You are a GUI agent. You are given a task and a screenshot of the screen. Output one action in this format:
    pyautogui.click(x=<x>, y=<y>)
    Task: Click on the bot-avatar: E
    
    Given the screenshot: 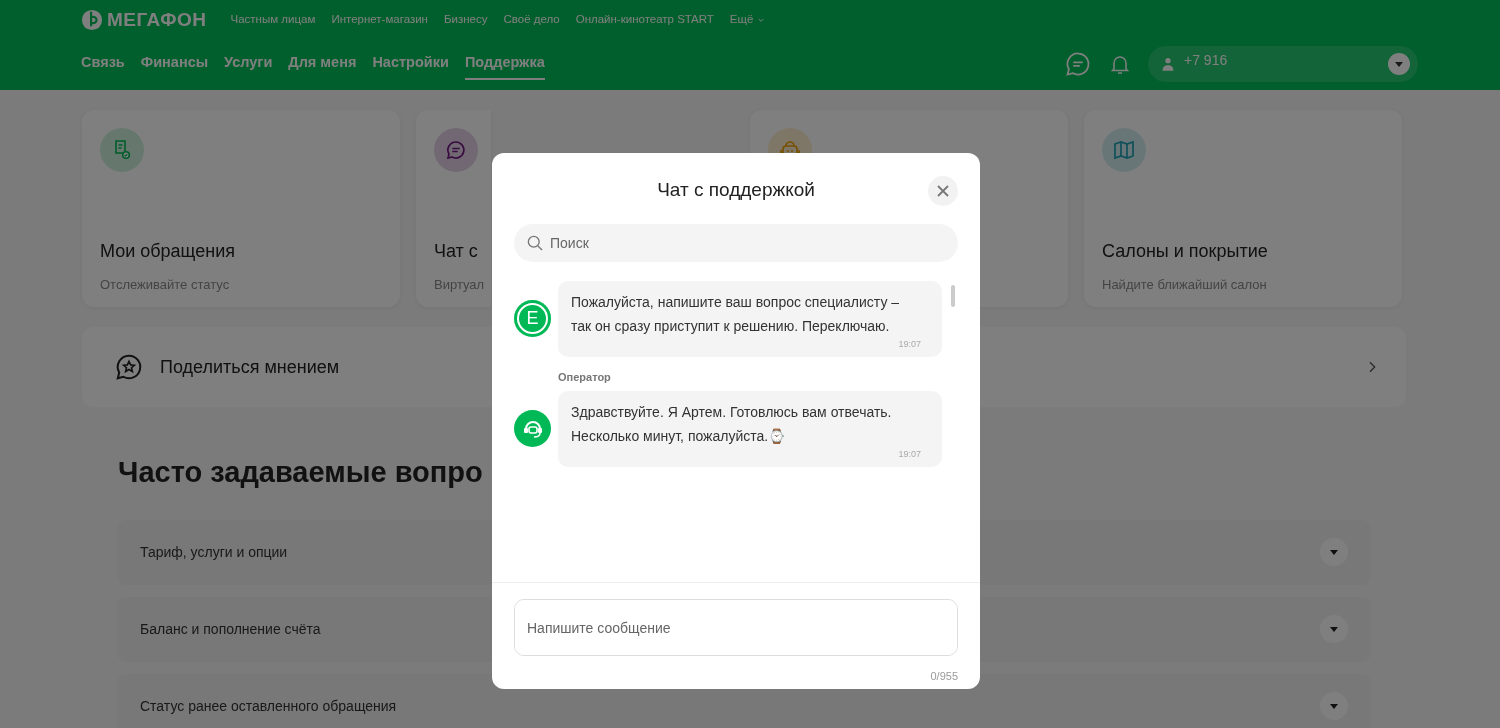 What is the action you would take?
    pyautogui.click(x=532, y=319)
    